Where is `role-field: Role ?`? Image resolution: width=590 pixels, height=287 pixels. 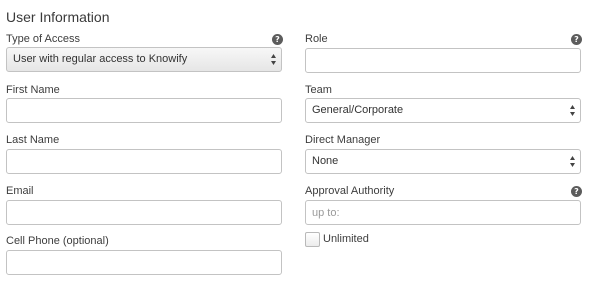
role-field: Role ? is located at coordinates (443, 53).